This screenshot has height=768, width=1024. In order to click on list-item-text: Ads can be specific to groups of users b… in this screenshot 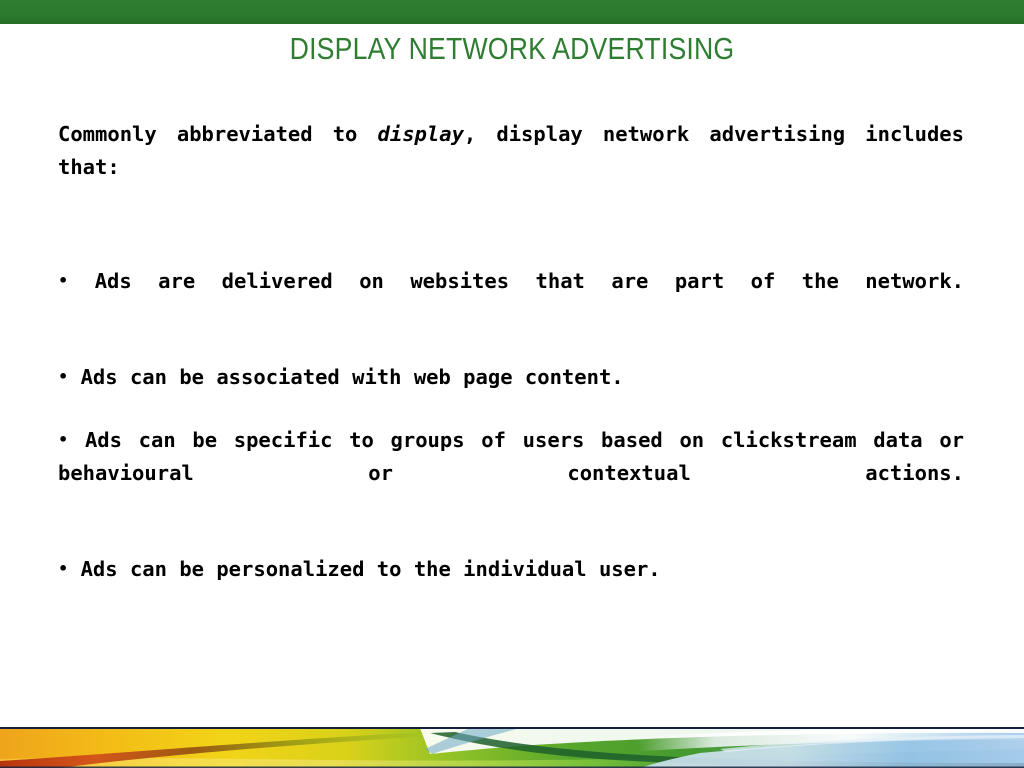, I will do `click(511, 456)`.